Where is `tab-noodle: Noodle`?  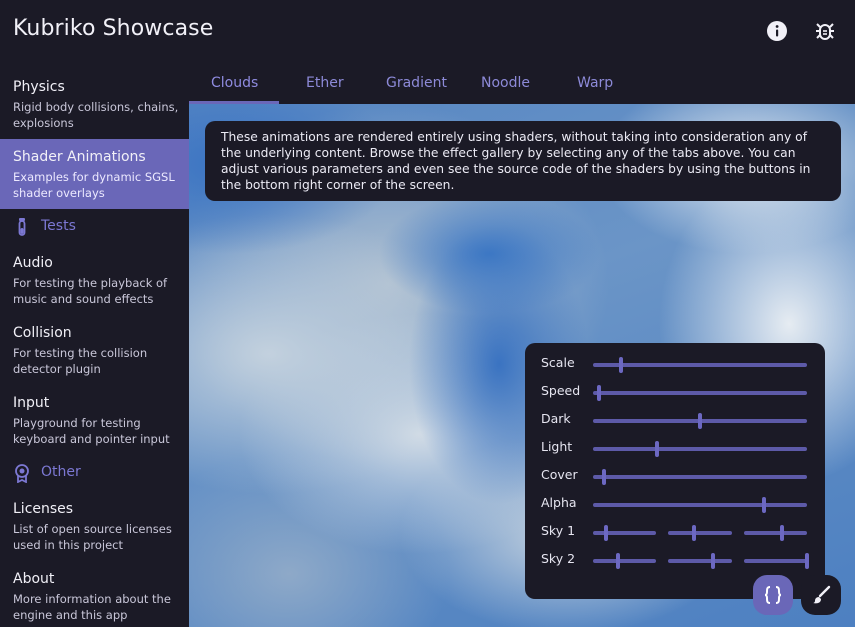
tab-noodle: Noodle is located at coordinates (505, 83).